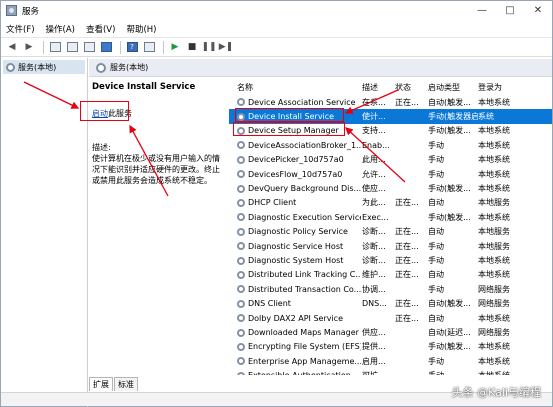 This screenshot has height=407, width=553. What do you see at coordinates (410, 87) in the screenshot?
I see `column-status: 状态` at bounding box center [410, 87].